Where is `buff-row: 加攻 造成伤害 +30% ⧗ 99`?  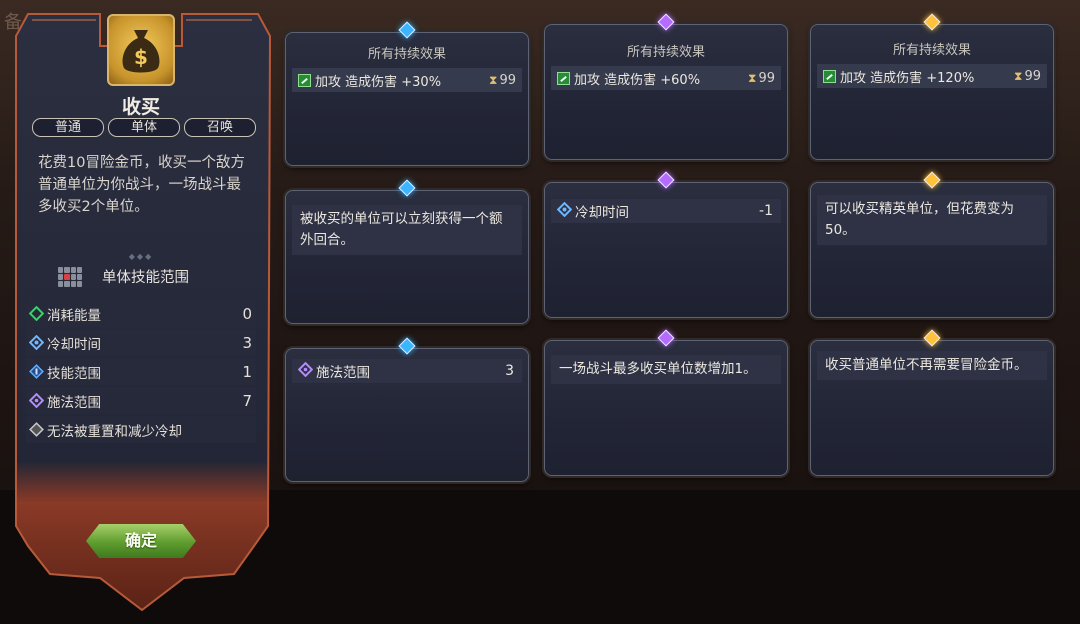 buff-row: 加攻 造成伤害 +30% ⧗ 99 is located at coordinates (407, 80).